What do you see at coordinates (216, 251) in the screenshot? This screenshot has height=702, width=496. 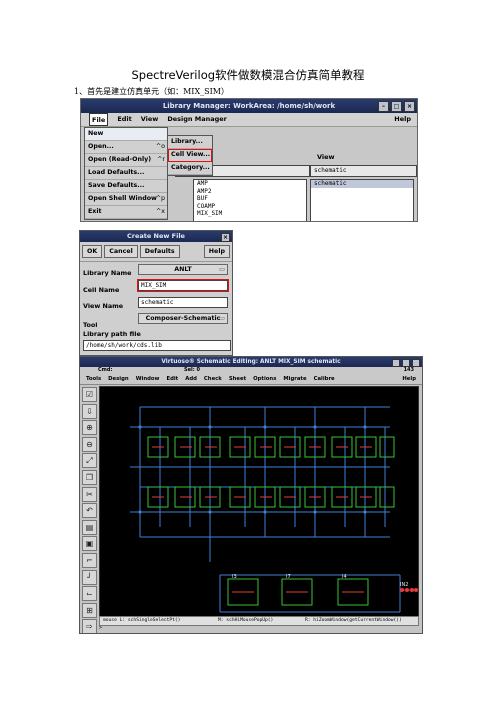 I see `help-button: Help` at bounding box center [216, 251].